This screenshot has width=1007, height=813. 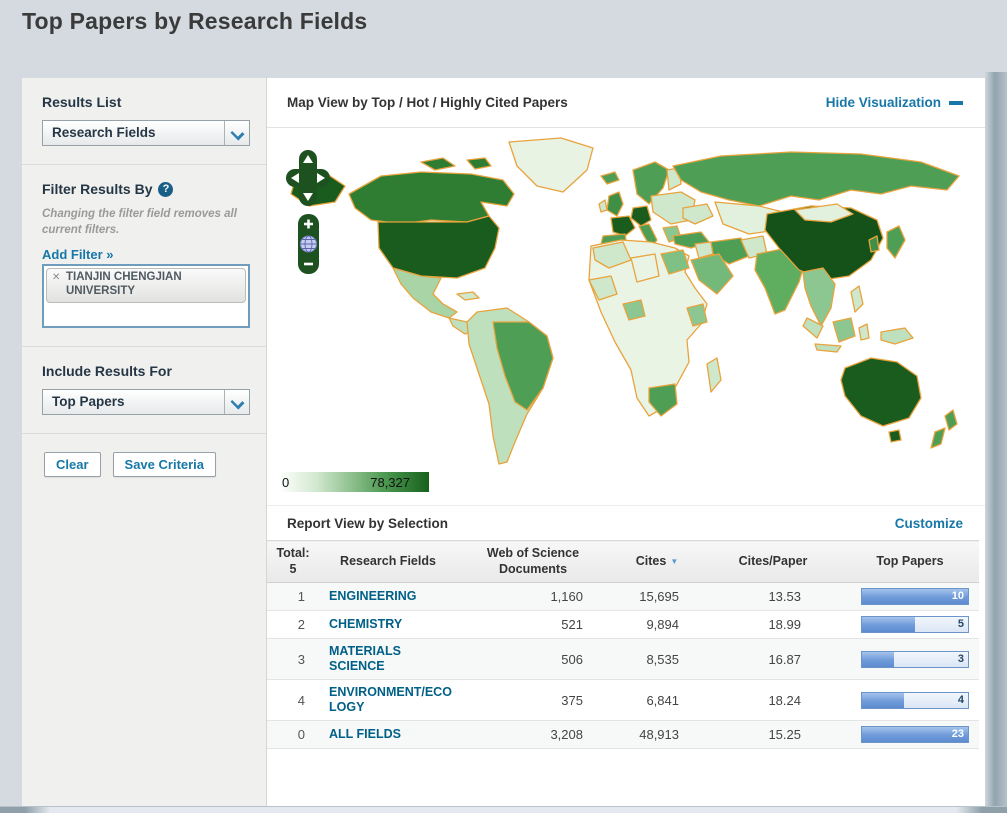 I want to click on rank-cell: 0, so click(x=293, y=735).